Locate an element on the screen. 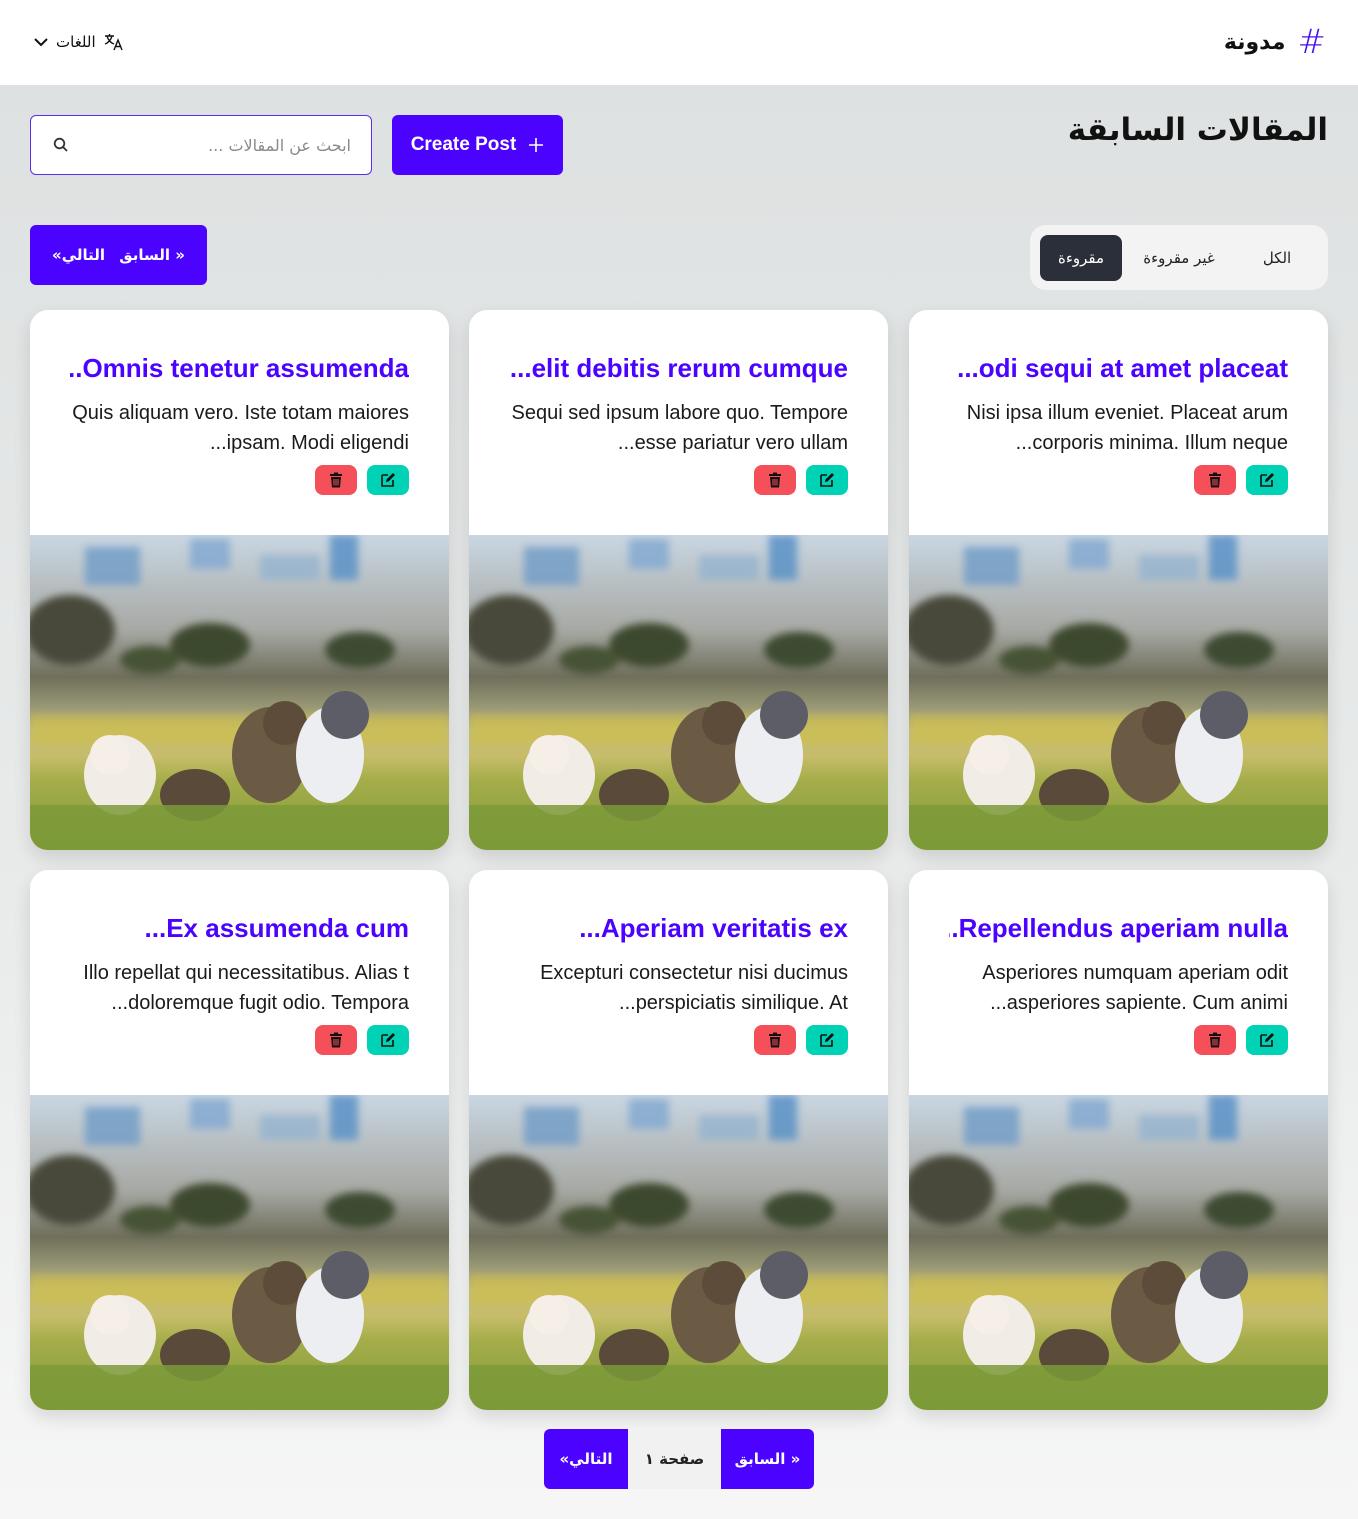 This screenshot has height=1519, width=1358. pager-bottom: « السابق صفحة ١ التالي» is located at coordinates (679, 1459).